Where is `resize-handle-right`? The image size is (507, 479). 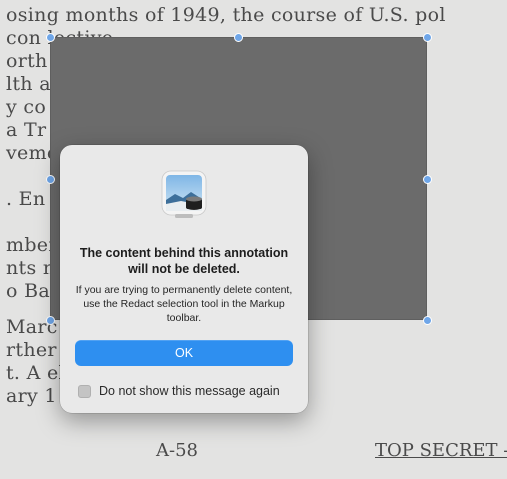 resize-handle-right is located at coordinates (427, 179).